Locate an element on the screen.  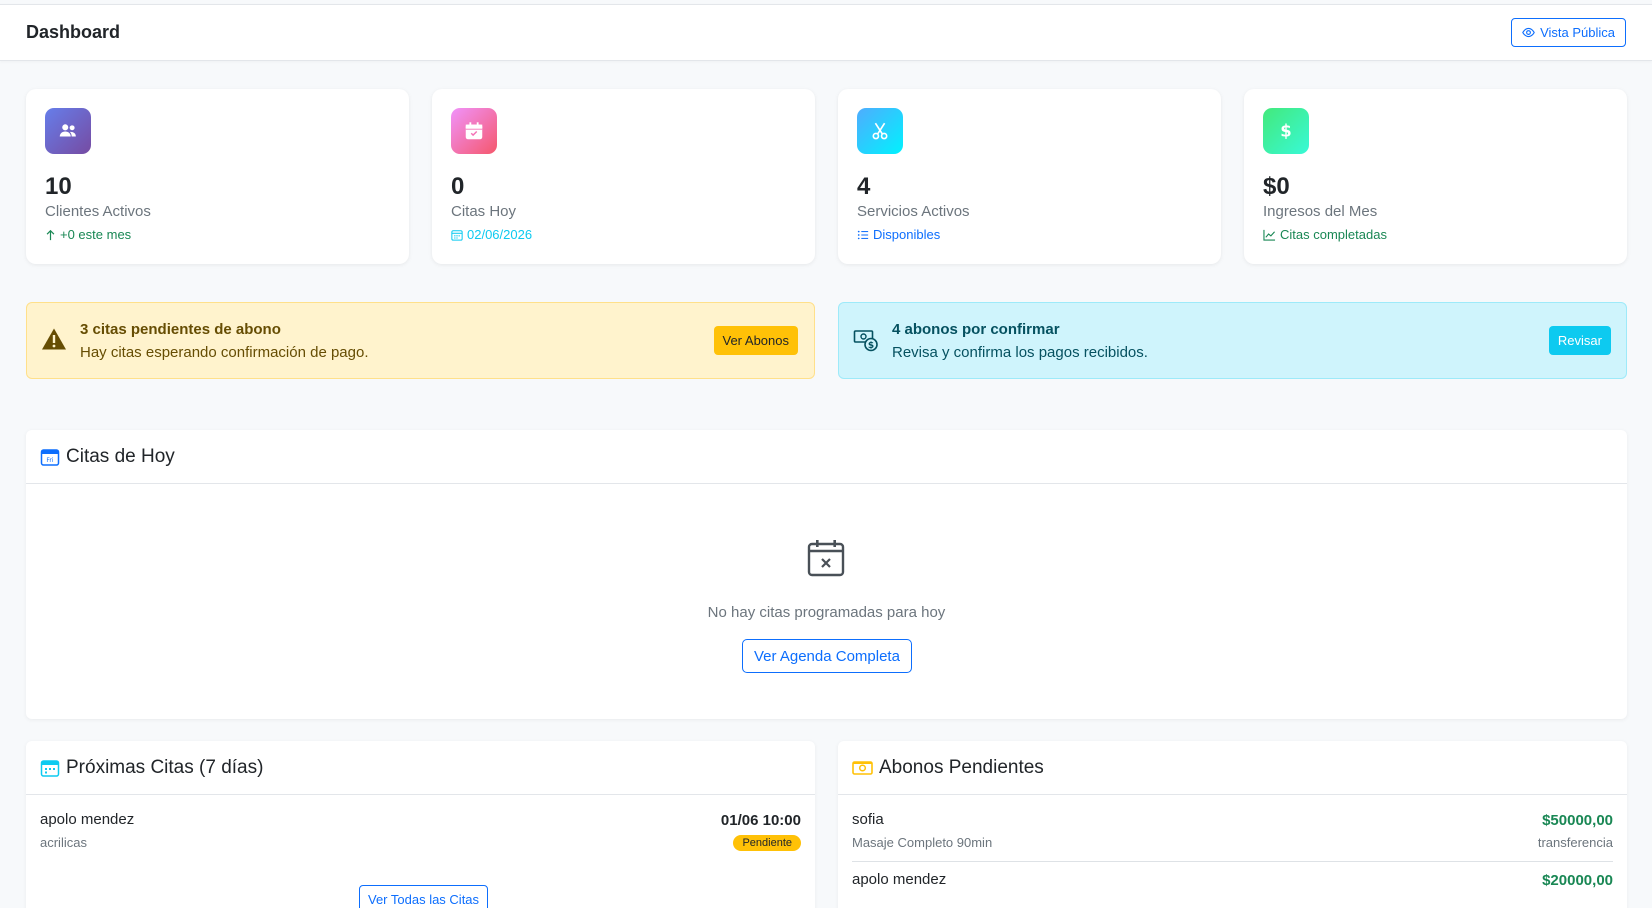
list-item: apolo mendez $20000,00 is located at coordinates (1232, 885).